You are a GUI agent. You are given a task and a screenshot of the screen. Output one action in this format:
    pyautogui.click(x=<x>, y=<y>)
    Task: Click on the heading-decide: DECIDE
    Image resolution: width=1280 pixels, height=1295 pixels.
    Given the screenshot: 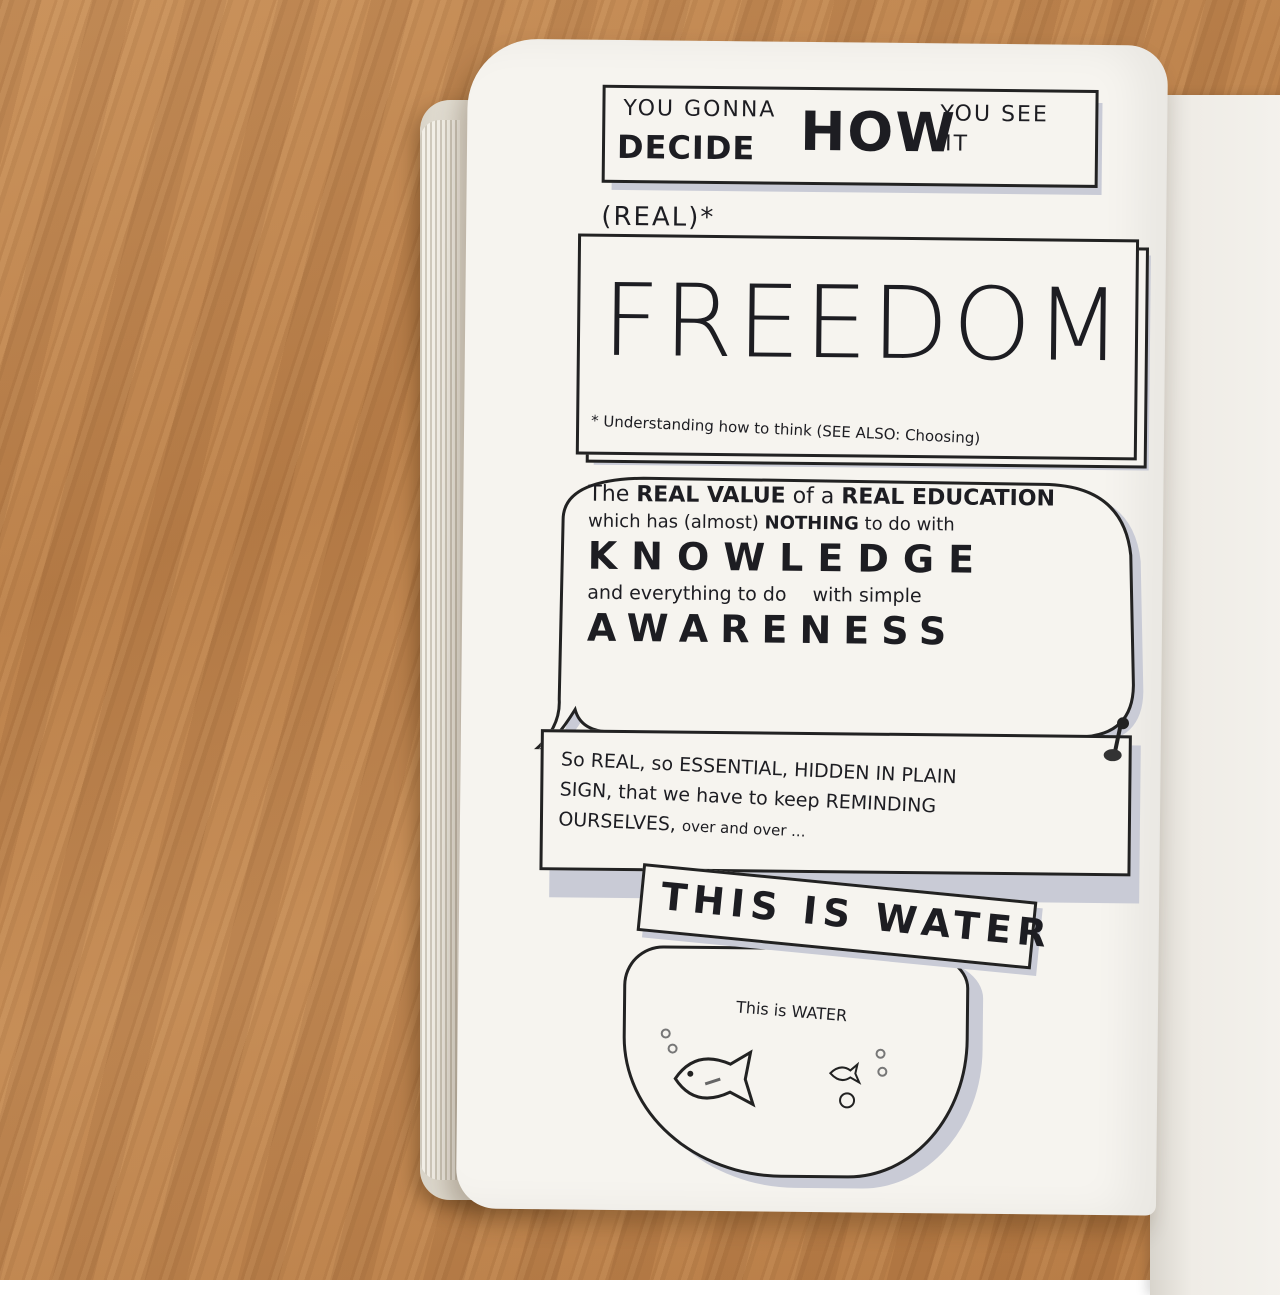 What is the action you would take?
    pyautogui.click(x=686, y=147)
    